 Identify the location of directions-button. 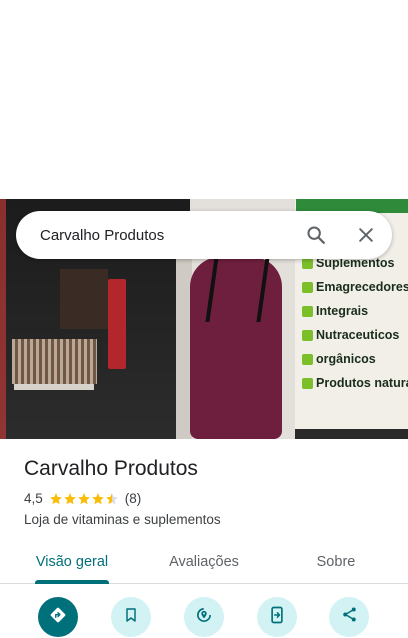
(58, 617).